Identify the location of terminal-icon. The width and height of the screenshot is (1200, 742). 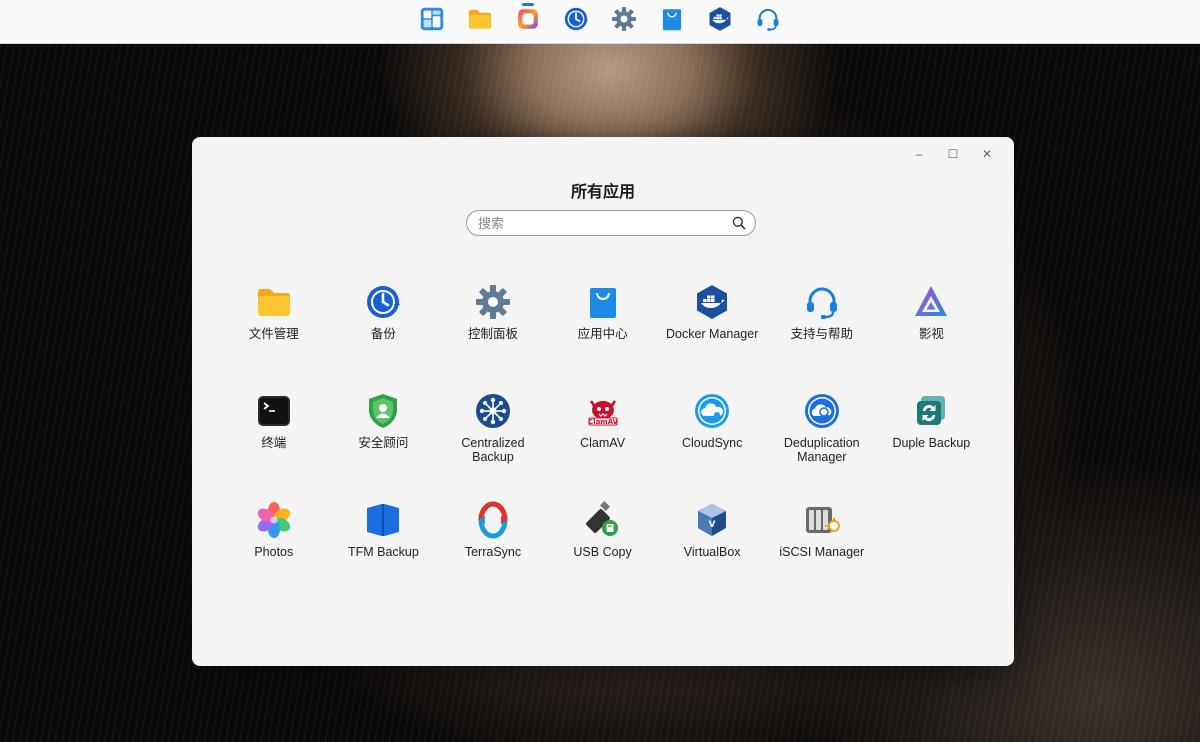
(274, 411).